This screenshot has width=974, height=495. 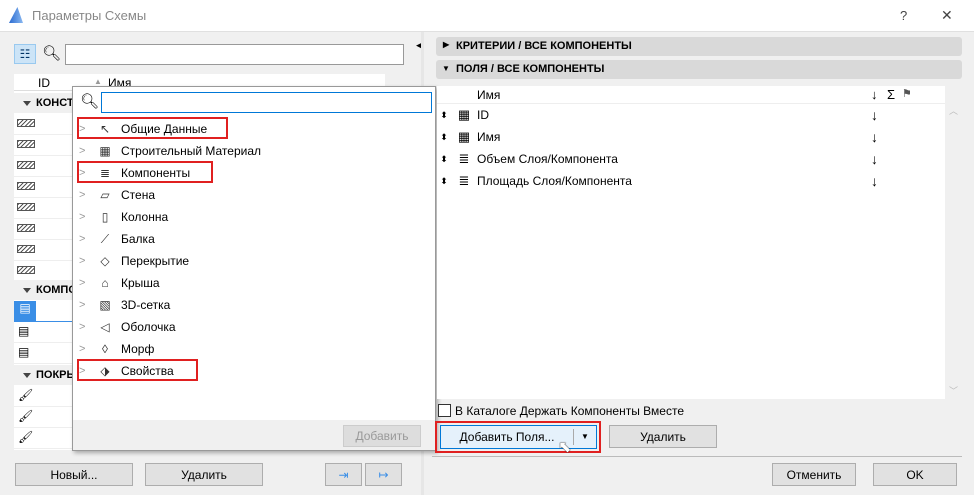 What do you see at coordinates (446, 68) in the screenshot?
I see `caret-down-icon: ▼` at bounding box center [446, 68].